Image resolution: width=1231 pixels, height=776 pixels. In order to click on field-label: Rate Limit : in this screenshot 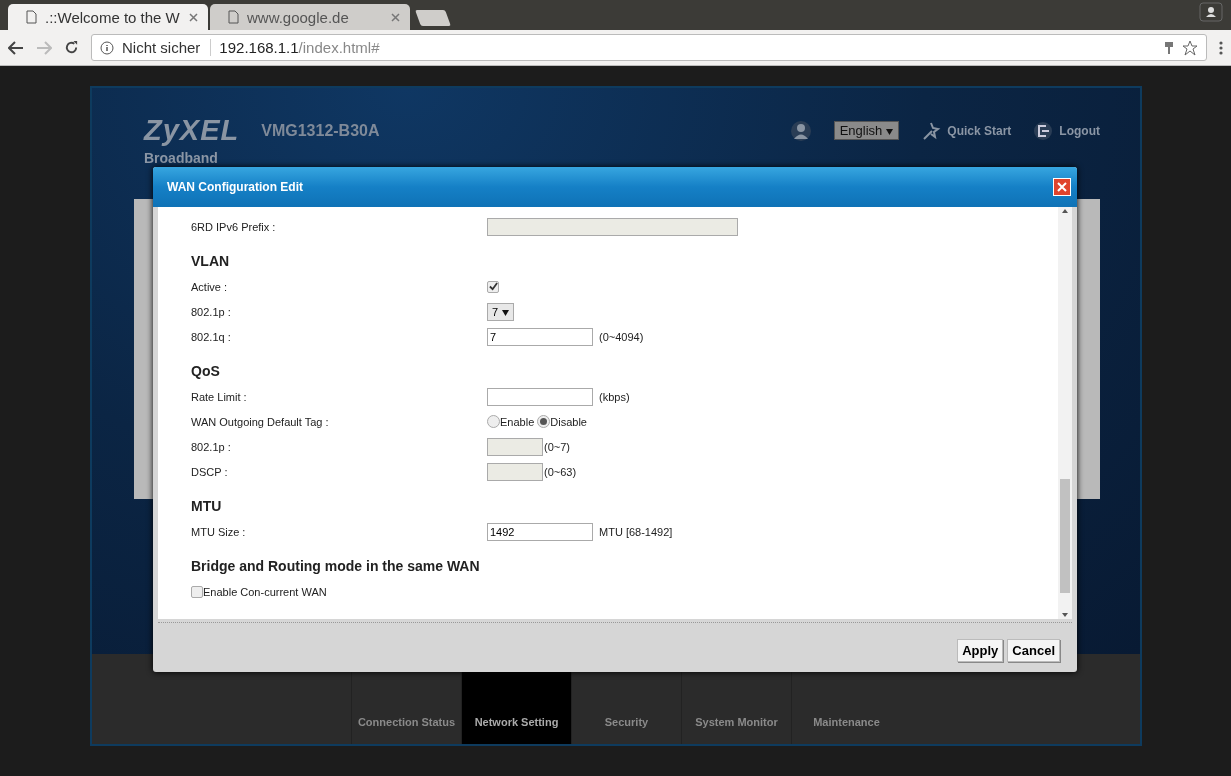, I will do `click(219, 396)`.